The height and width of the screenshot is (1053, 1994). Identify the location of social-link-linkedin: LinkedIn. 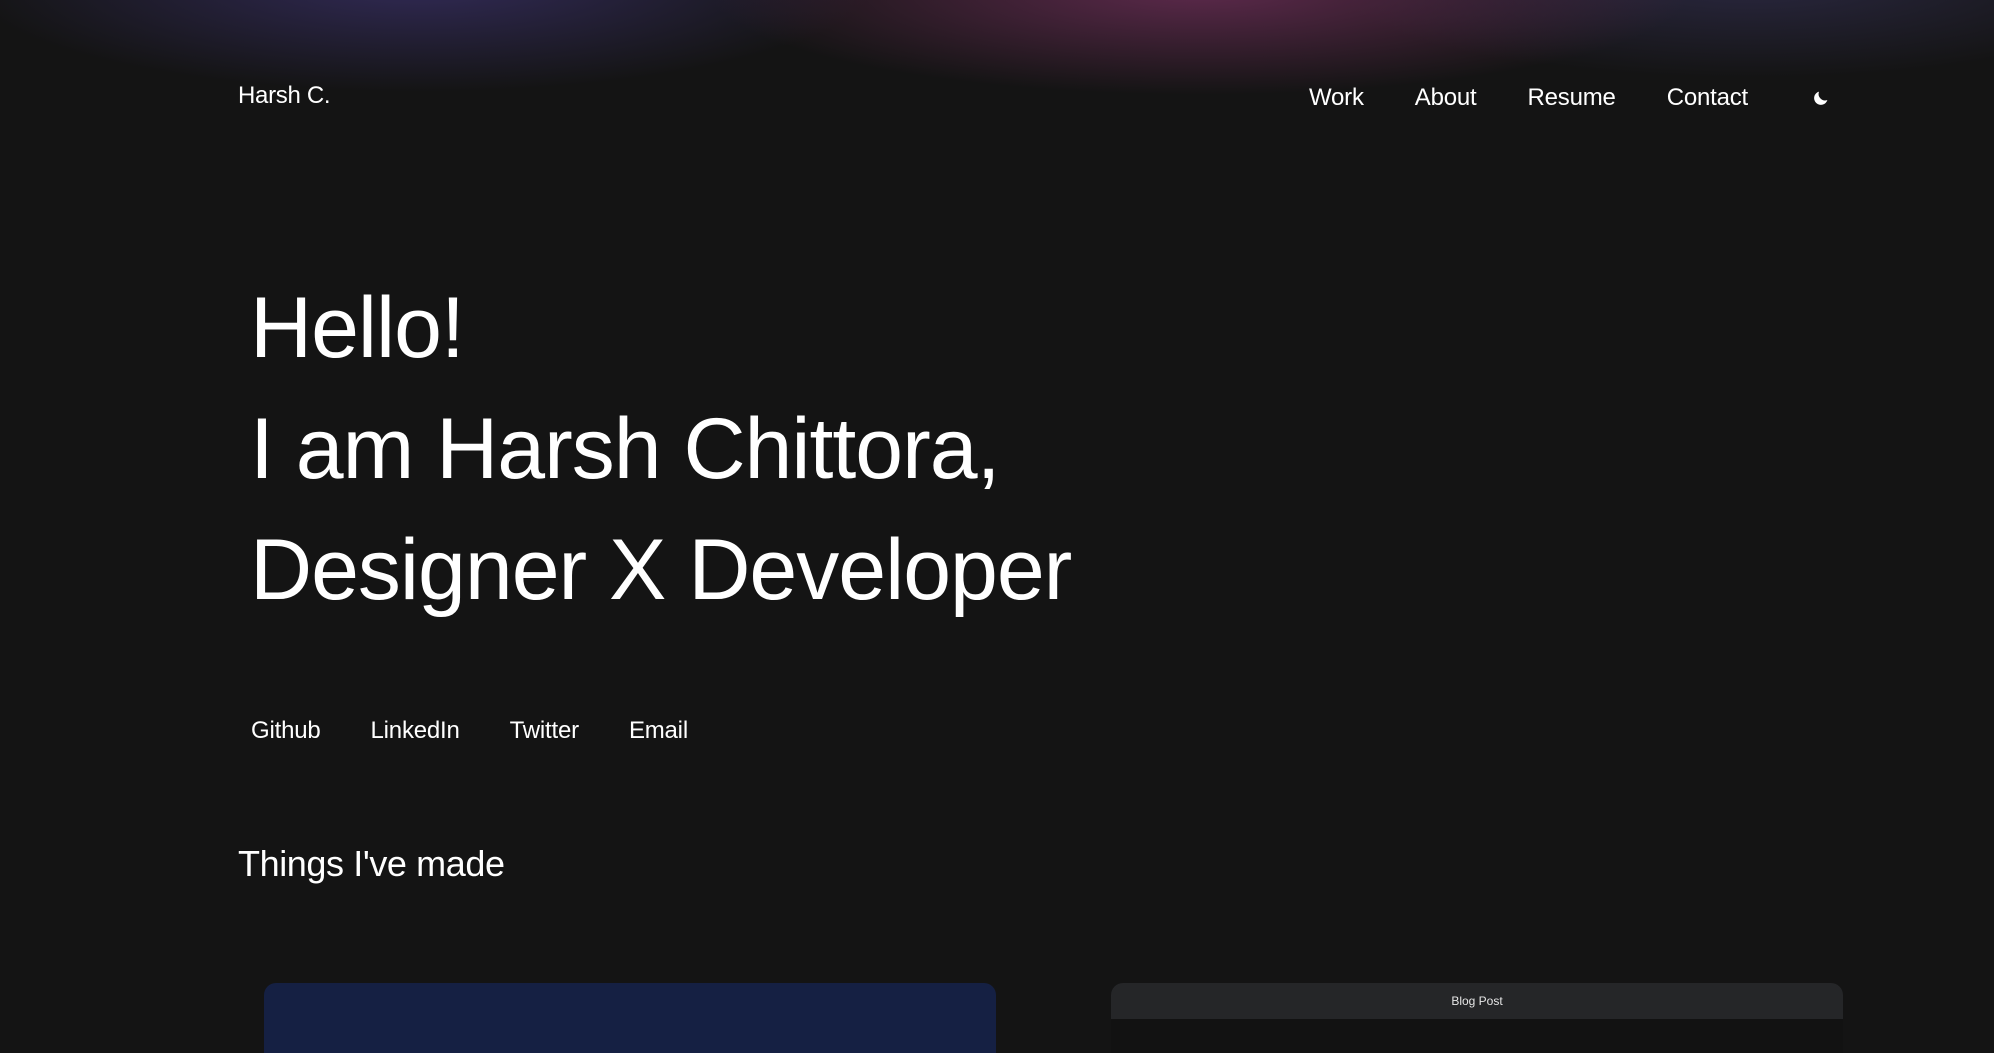
(415, 731).